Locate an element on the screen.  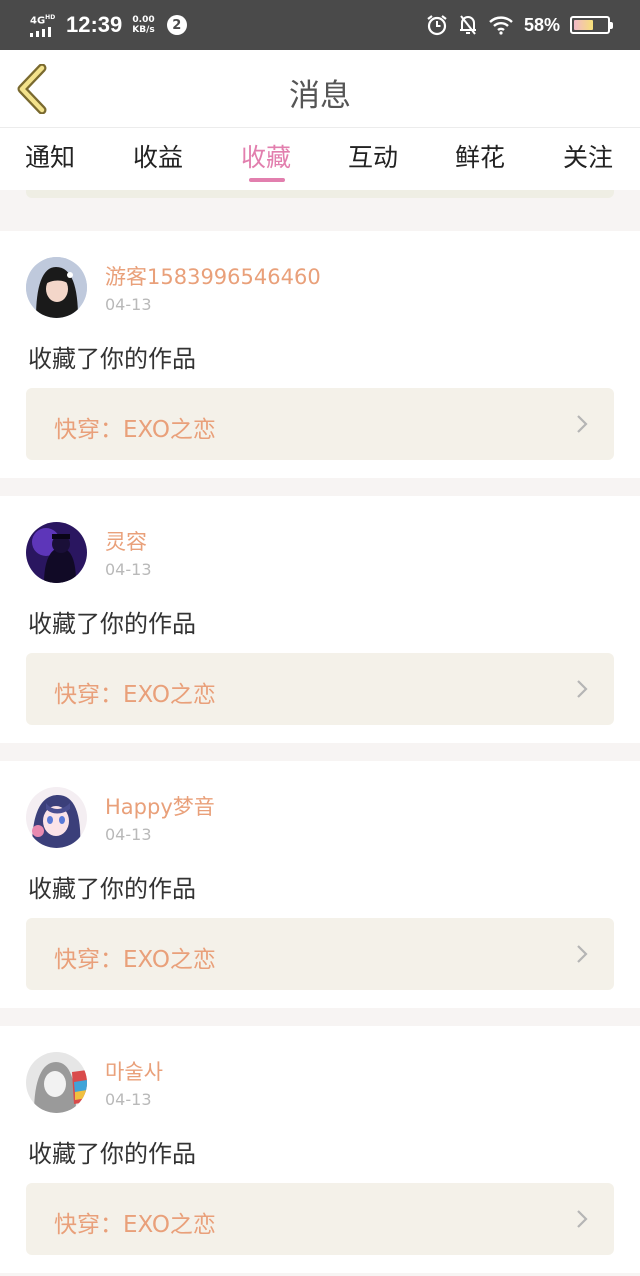
username: 마술사 is located at coordinates (134, 1071).